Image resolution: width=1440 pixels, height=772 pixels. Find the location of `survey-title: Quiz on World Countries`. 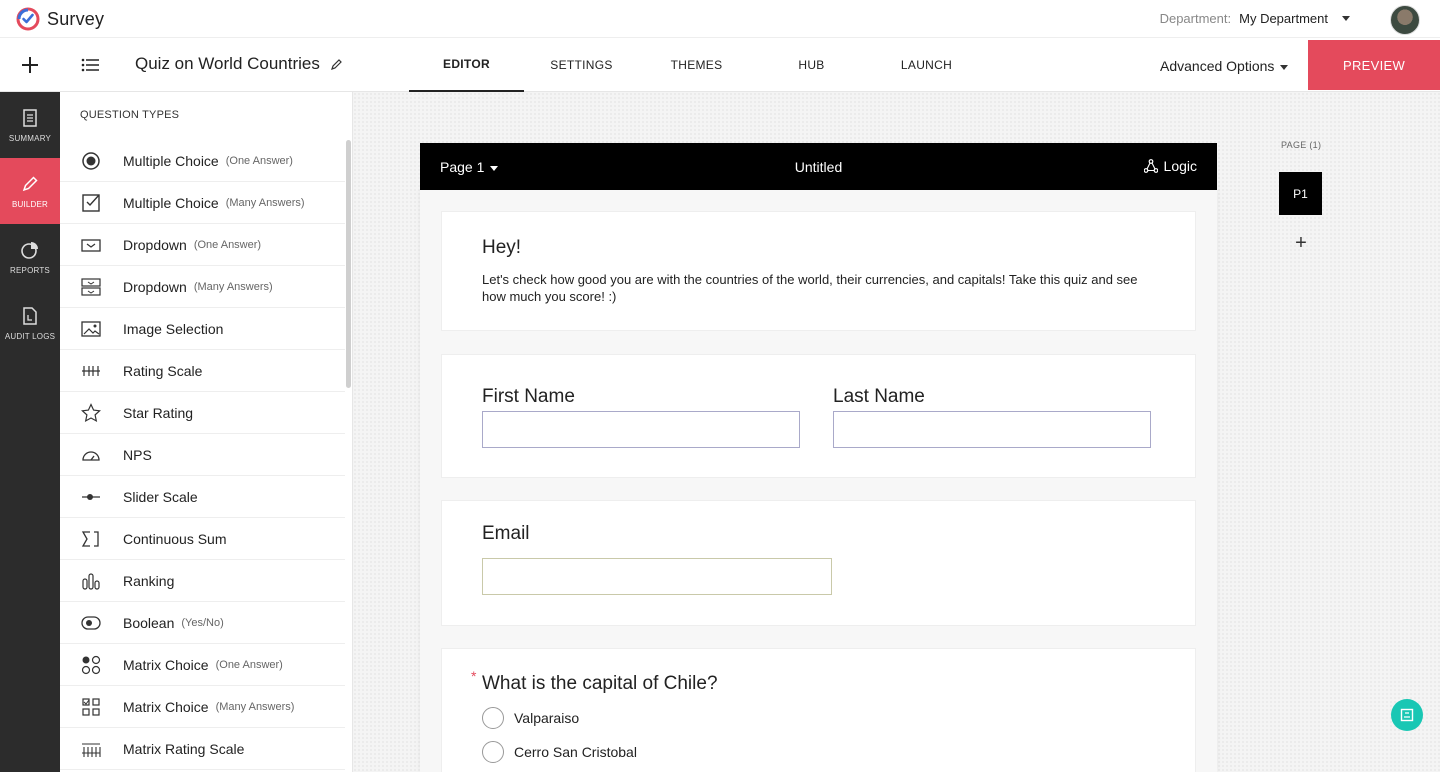

survey-title: Quiz on World Countries is located at coordinates (239, 64).